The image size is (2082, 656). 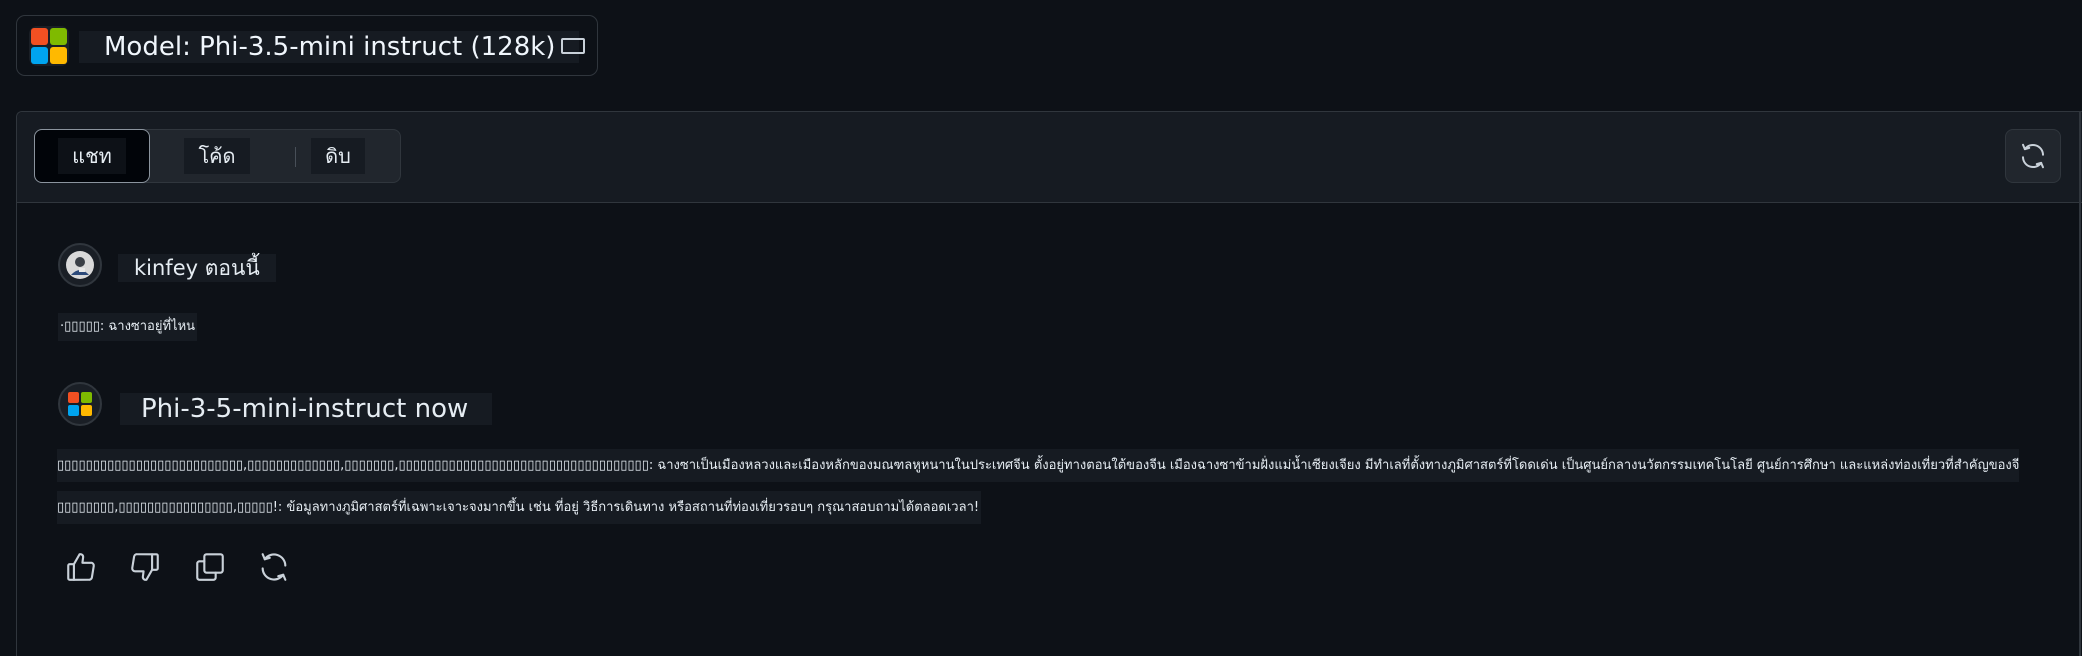 What do you see at coordinates (128, 327) in the screenshot?
I see `user-message-text: ·▯▯▯▯▯: ฉางซาอยู่ที่ไหน` at bounding box center [128, 327].